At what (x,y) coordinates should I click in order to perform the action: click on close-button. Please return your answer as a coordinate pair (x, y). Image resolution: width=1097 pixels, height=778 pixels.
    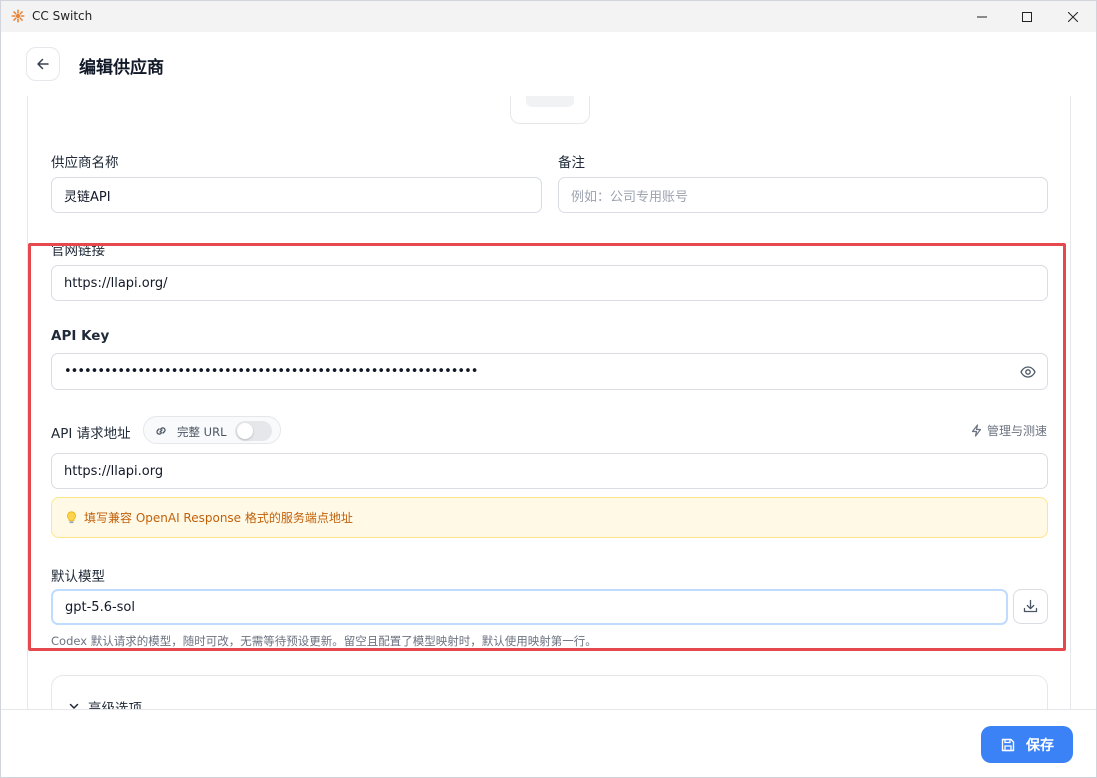
    Looking at the image, I should click on (1073, 16).